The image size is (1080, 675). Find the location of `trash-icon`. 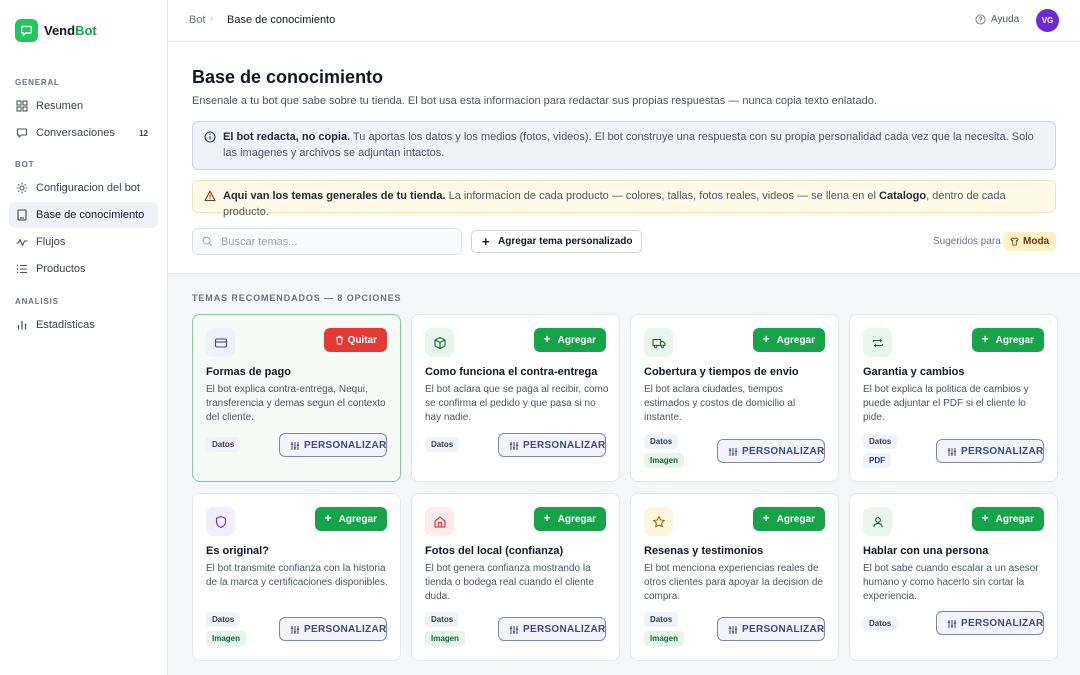

trash-icon is located at coordinates (339, 340).